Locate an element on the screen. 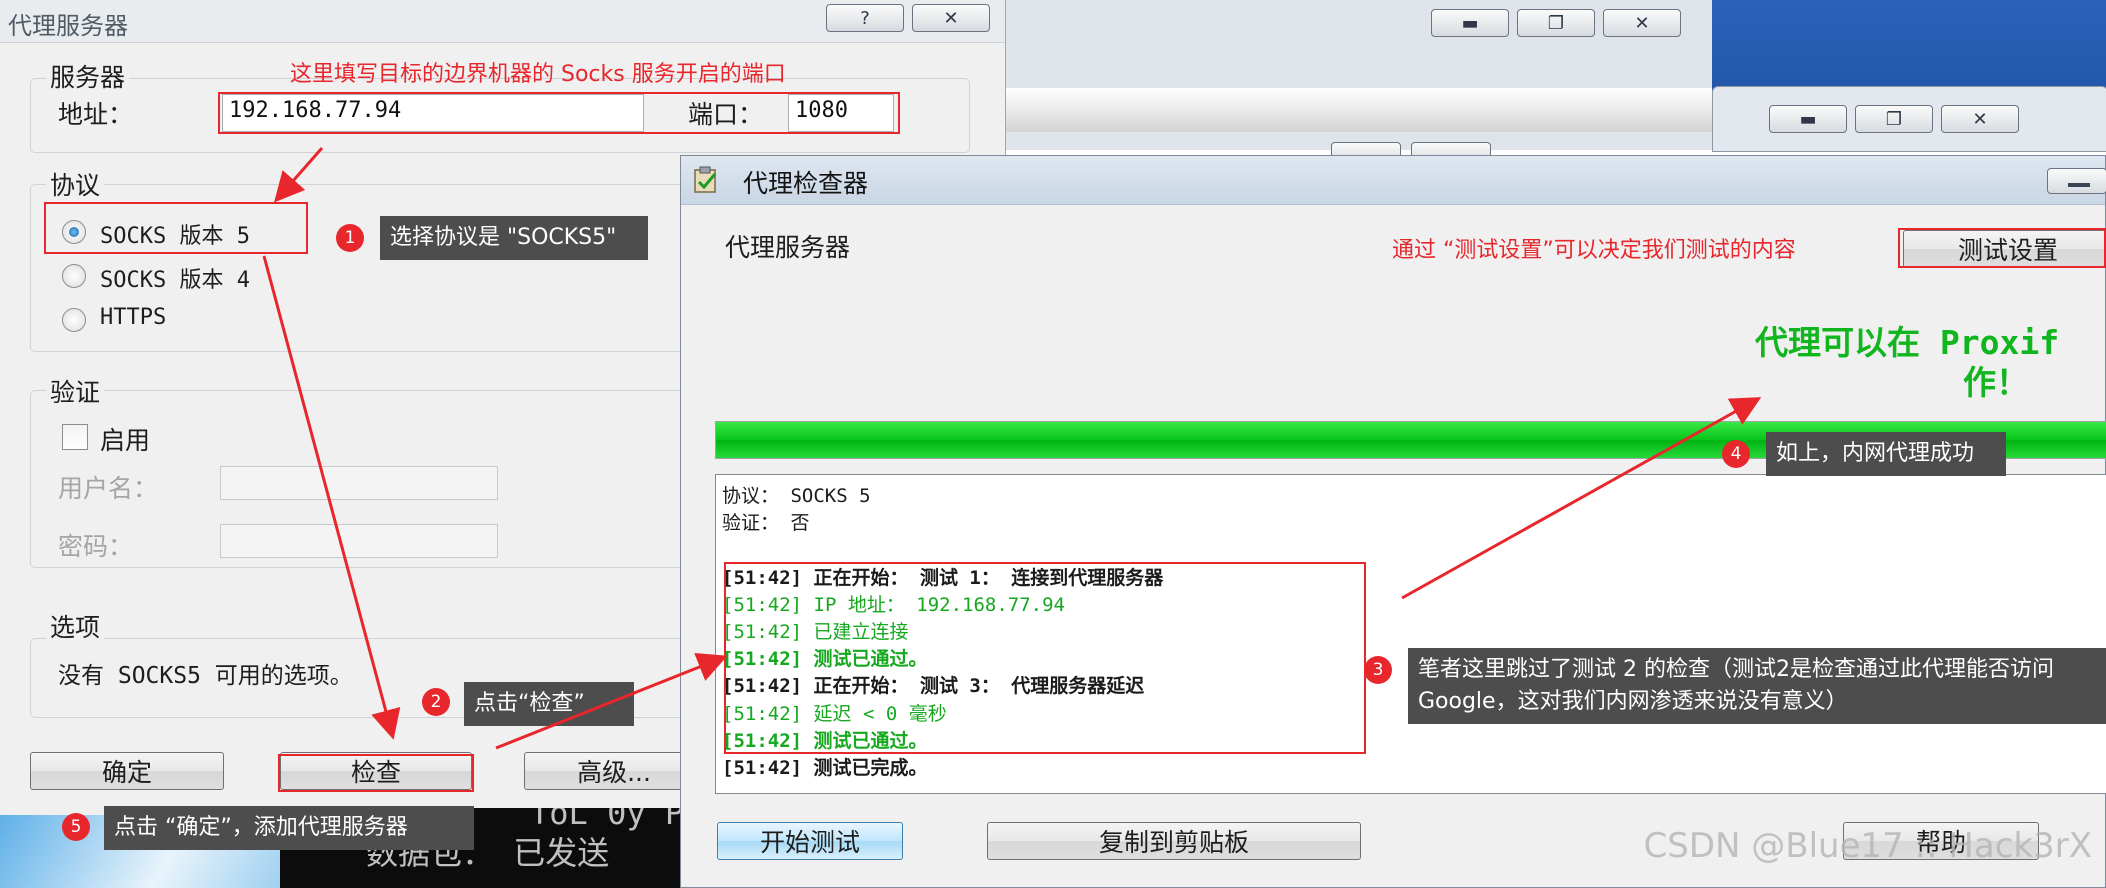 The image size is (2106, 888). watermark: CSDN @Blue17 :: Hack3rX is located at coordinates (1867, 846).